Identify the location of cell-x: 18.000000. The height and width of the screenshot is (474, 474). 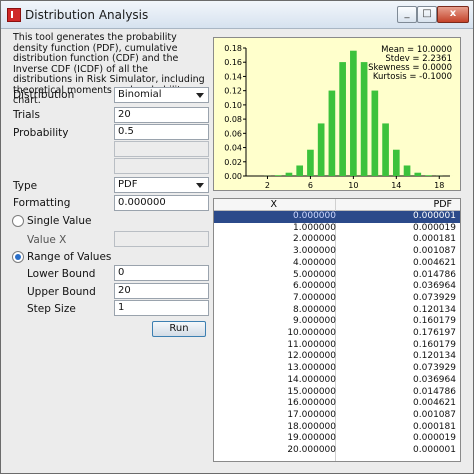
(311, 426).